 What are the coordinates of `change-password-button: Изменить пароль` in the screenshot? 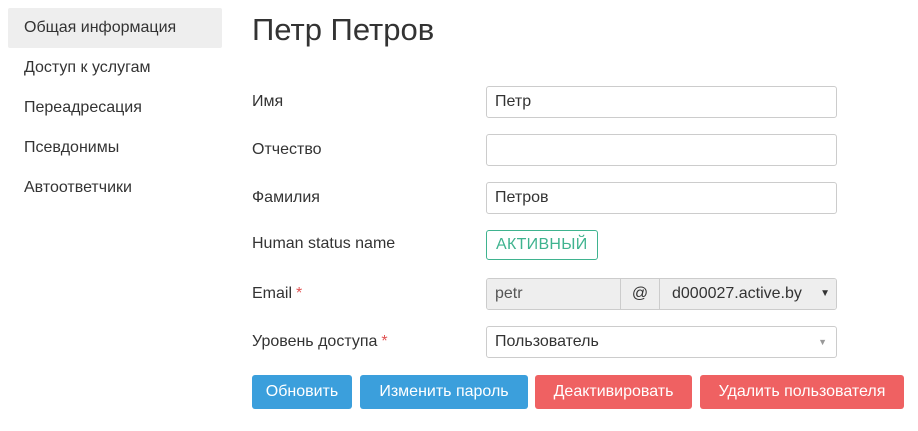 It's located at (444, 392).